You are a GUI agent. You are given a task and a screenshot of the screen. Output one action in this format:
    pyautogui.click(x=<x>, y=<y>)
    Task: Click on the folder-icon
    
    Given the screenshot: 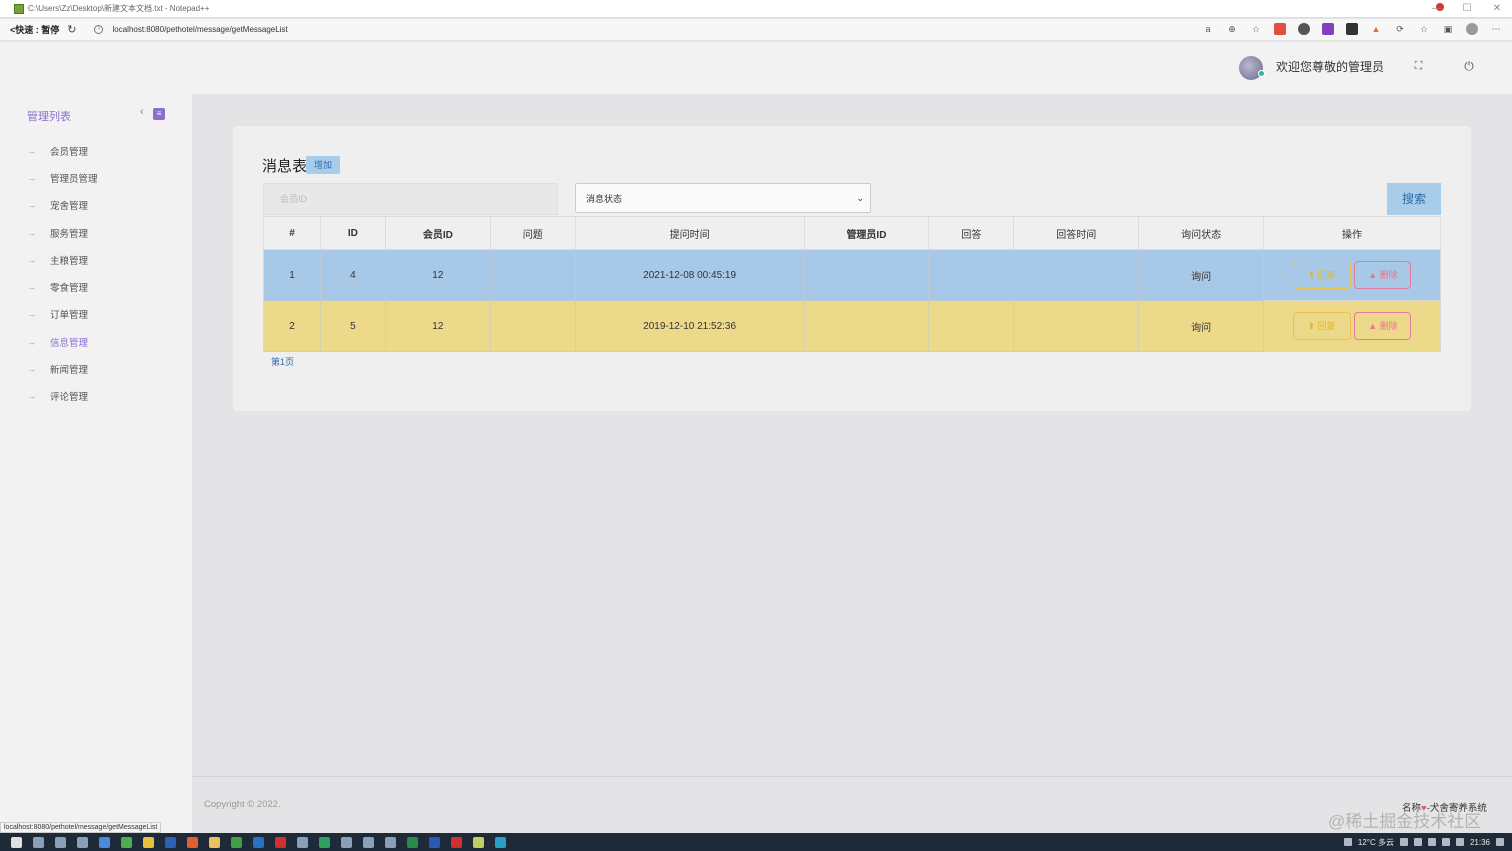 What is the action you would take?
    pyautogui.click(x=214, y=842)
    